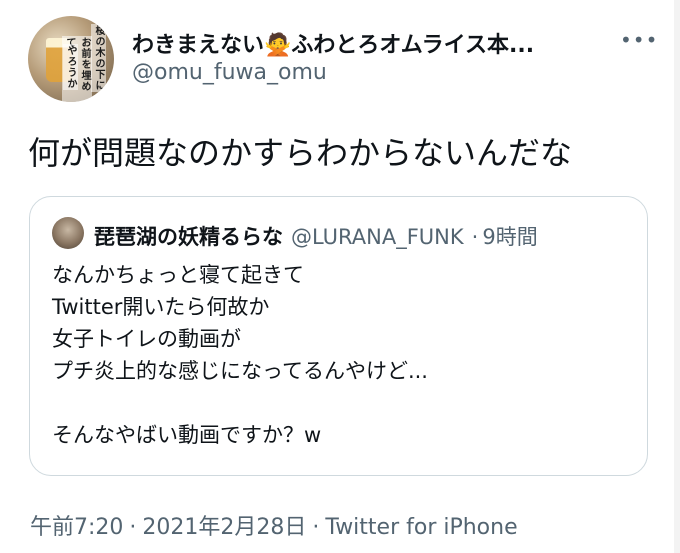 The image size is (680, 553). What do you see at coordinates (98, 58) in the screenshot?
I see `avatar-text-1: 桜の木の下に` at bounding box center [98, 58].